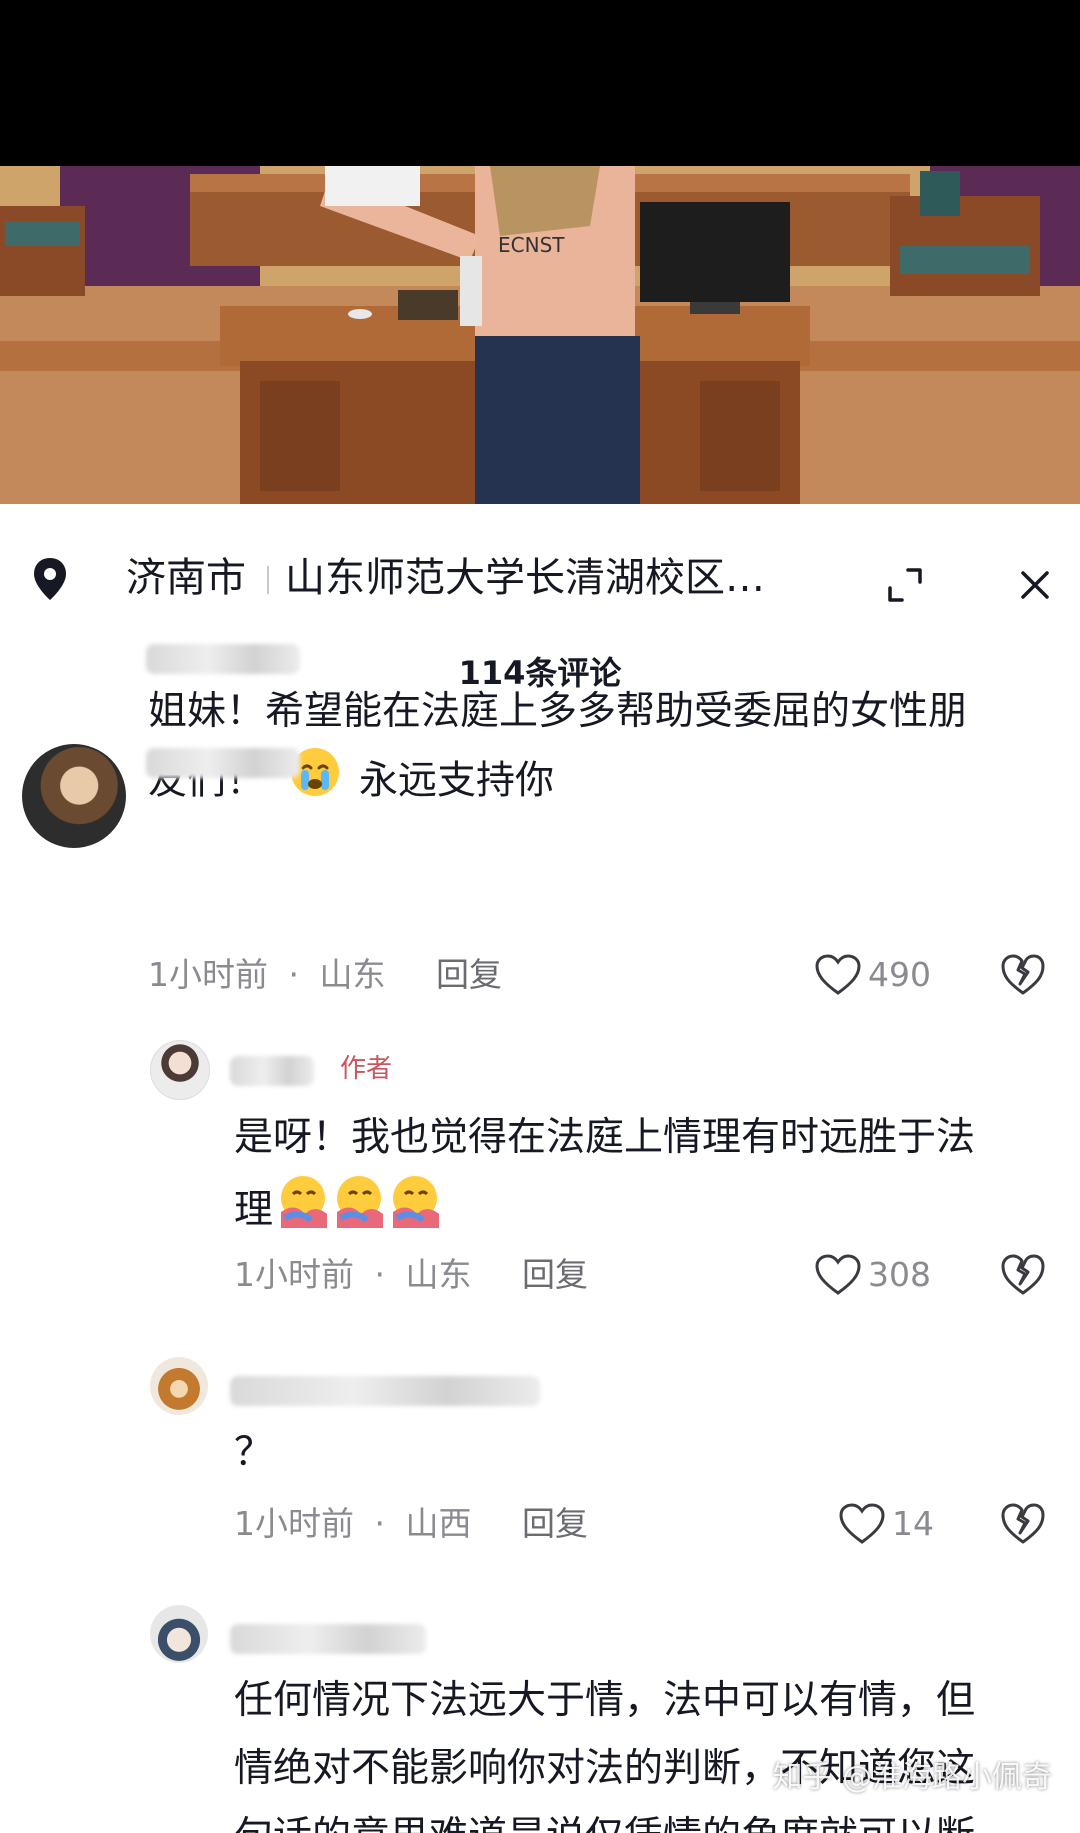 The width and height of the screenshot is (1080, 1833). What do you see at coordinates (50, 579) in the screenshot?
I see `location-pin-icon` at bounding box center [50, 579].